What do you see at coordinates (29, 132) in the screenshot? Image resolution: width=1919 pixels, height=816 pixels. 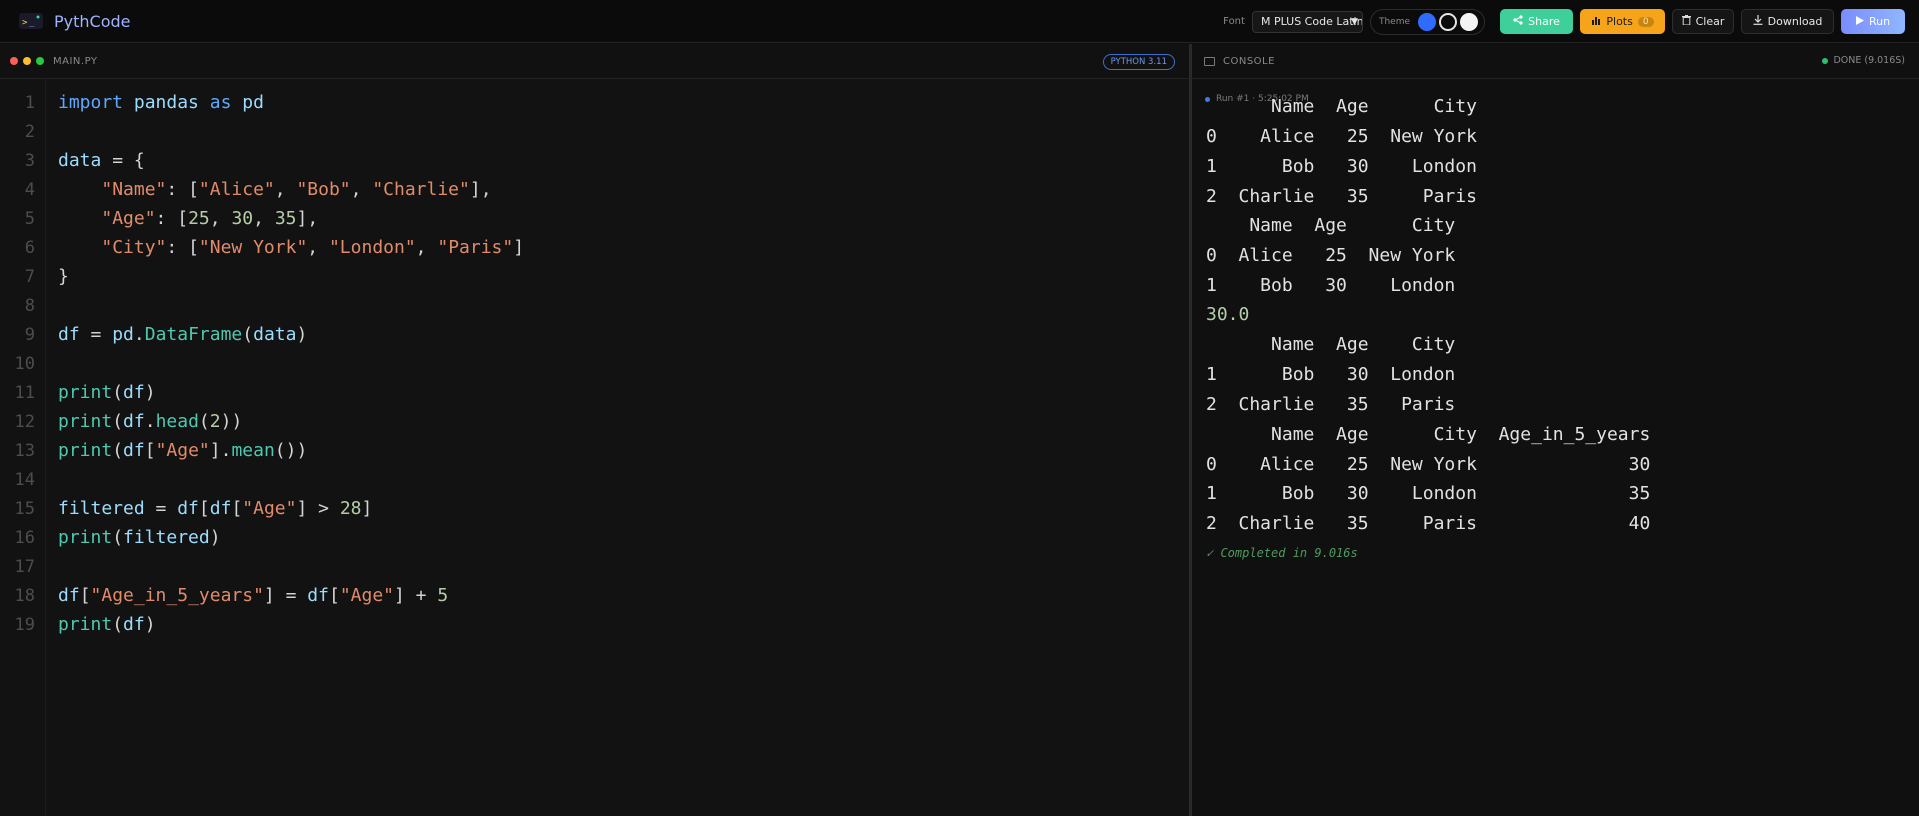 I see `line-number: 2` at bounding box center [29, 132].